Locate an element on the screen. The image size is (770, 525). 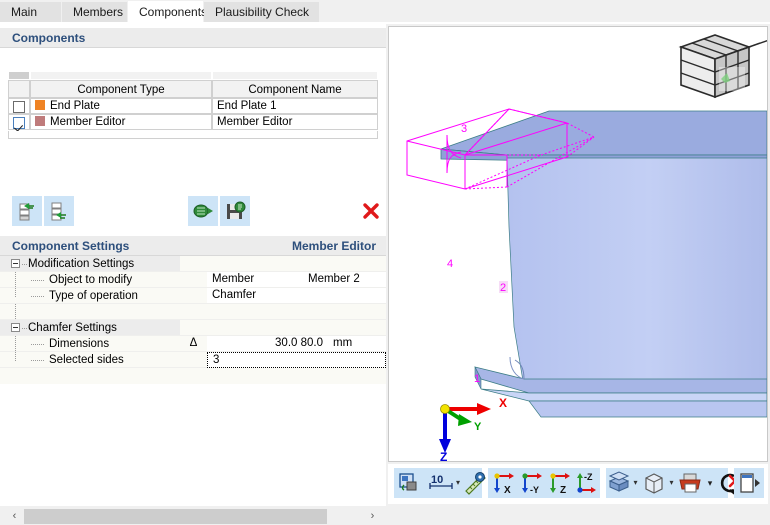
settings-row-value-2: Member 2 is located at coordinates (344, 280).